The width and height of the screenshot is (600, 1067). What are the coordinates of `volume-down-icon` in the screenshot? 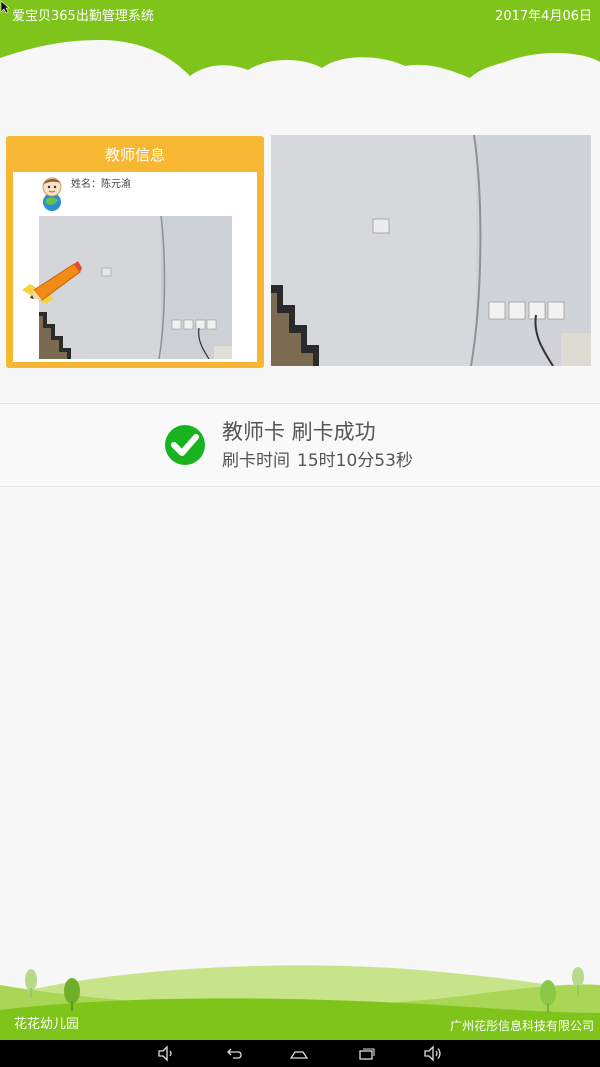 It's located at (166, 1053).